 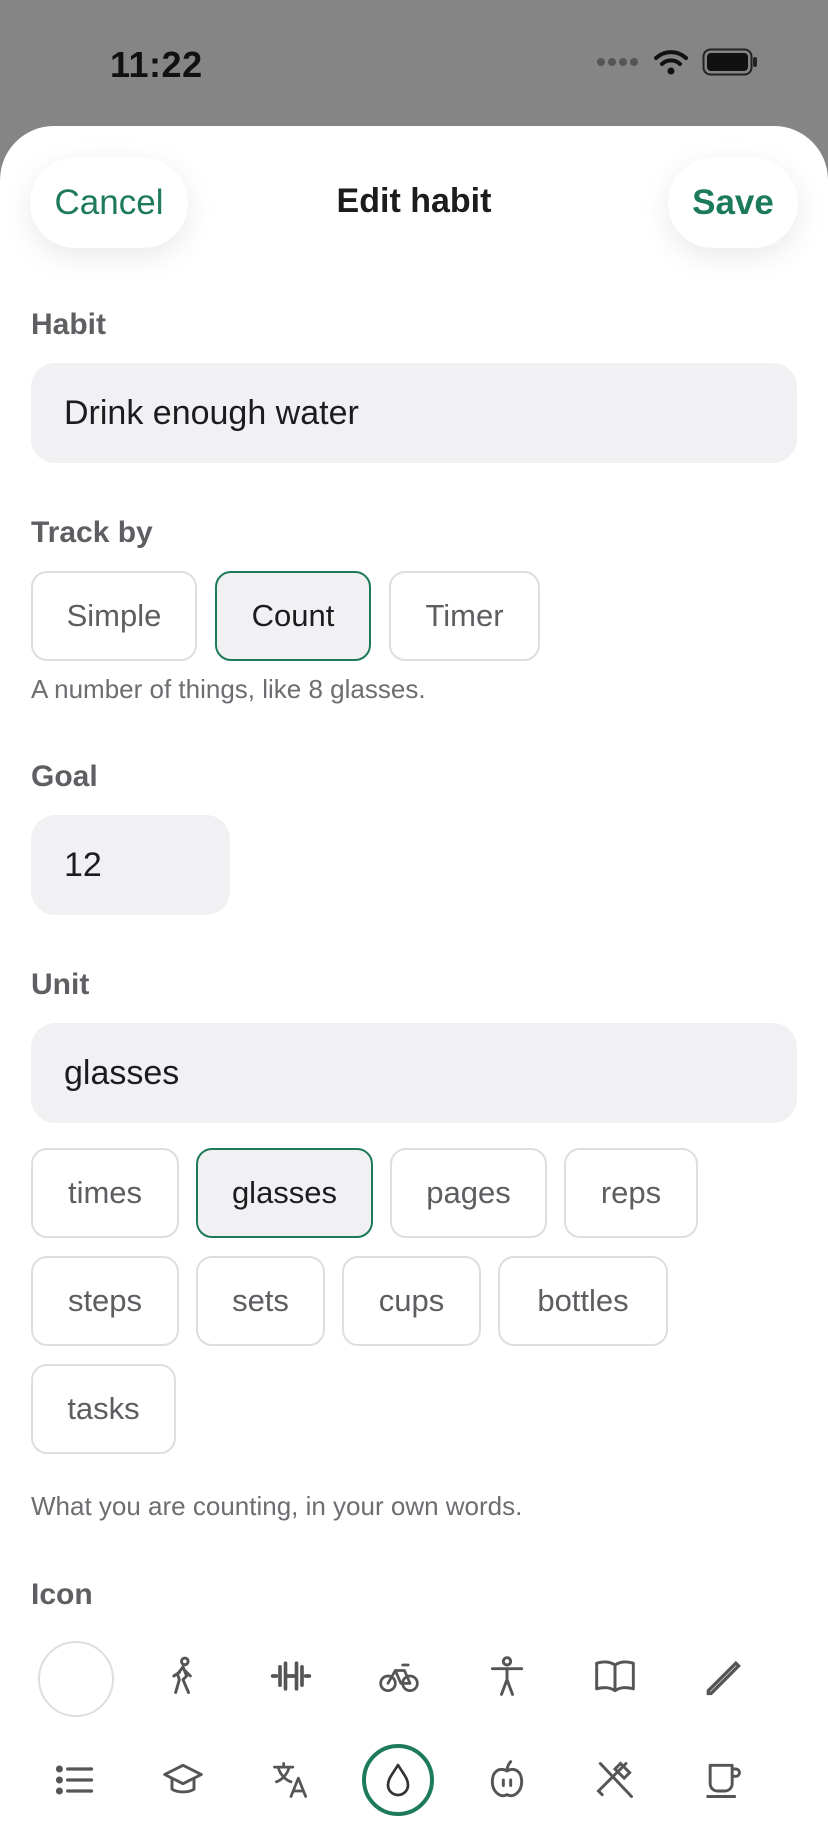 I want to click on wifi-icon, so click(x=671, y=62).